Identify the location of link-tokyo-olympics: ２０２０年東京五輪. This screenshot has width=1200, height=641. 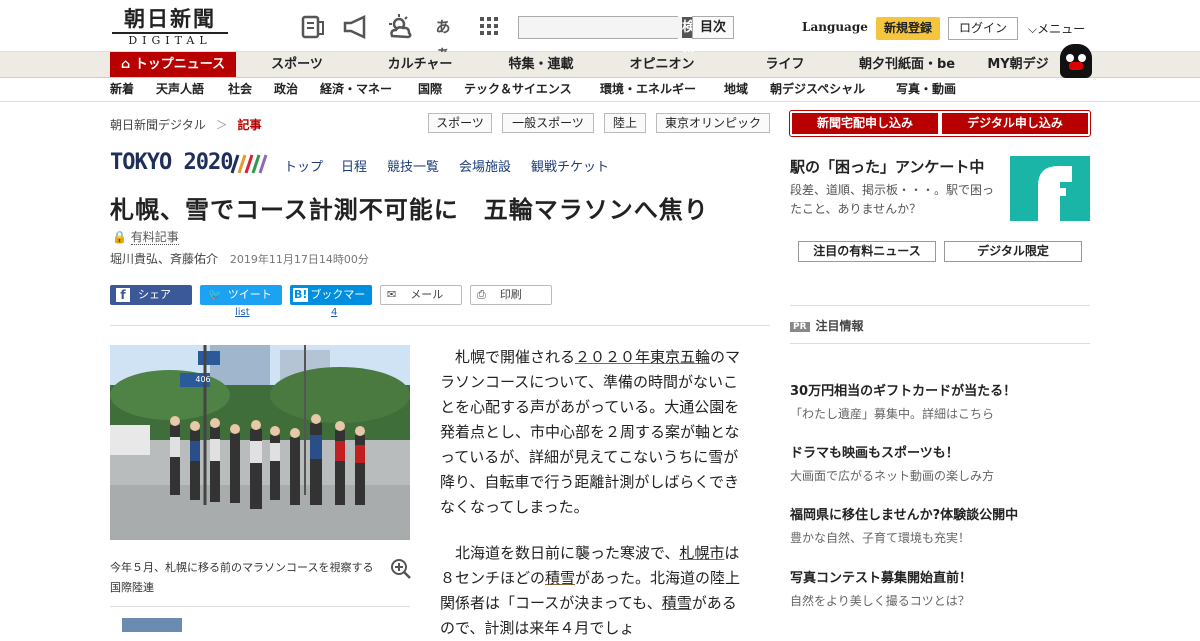
(642, 357).